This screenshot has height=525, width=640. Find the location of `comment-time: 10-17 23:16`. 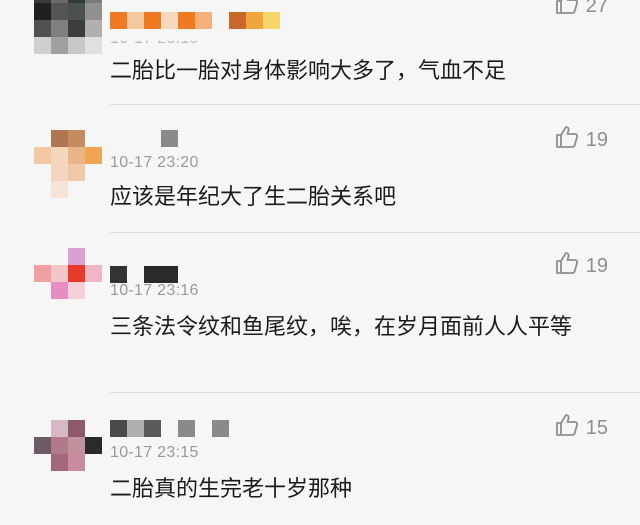

comment-time: 10-17 23:16 is located at coordinates (154, 290).